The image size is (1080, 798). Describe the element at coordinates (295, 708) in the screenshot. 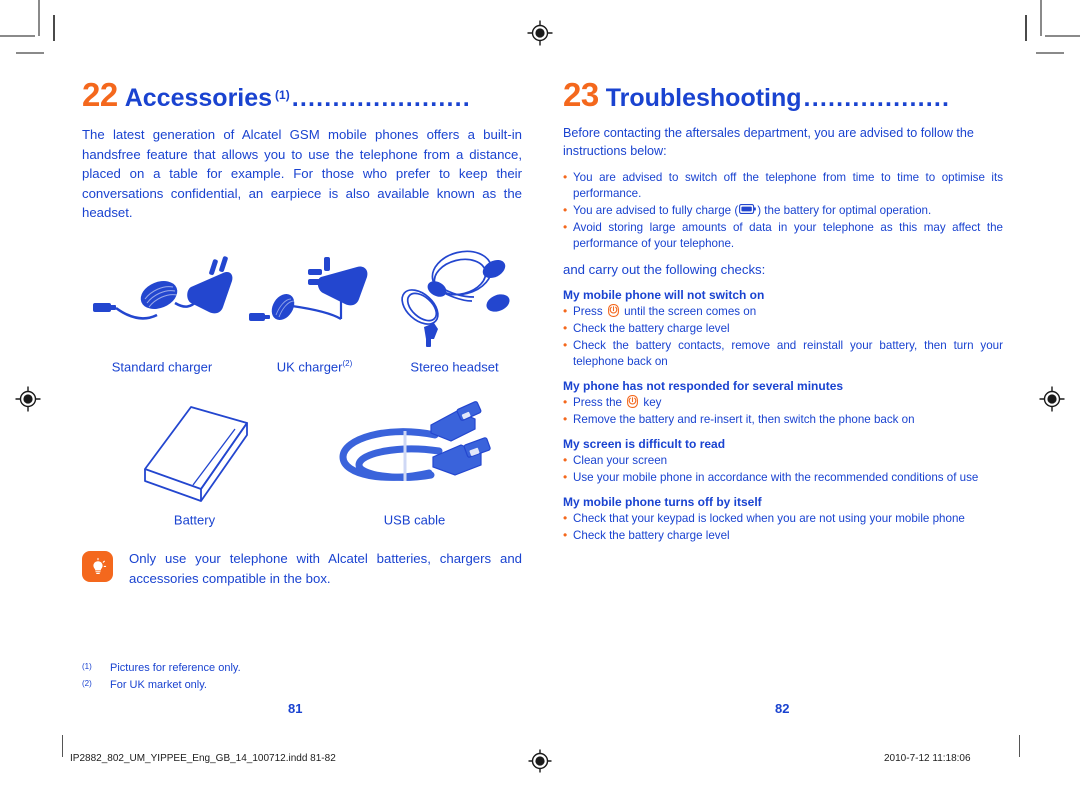

I see `left-page-number: 81` at that location.